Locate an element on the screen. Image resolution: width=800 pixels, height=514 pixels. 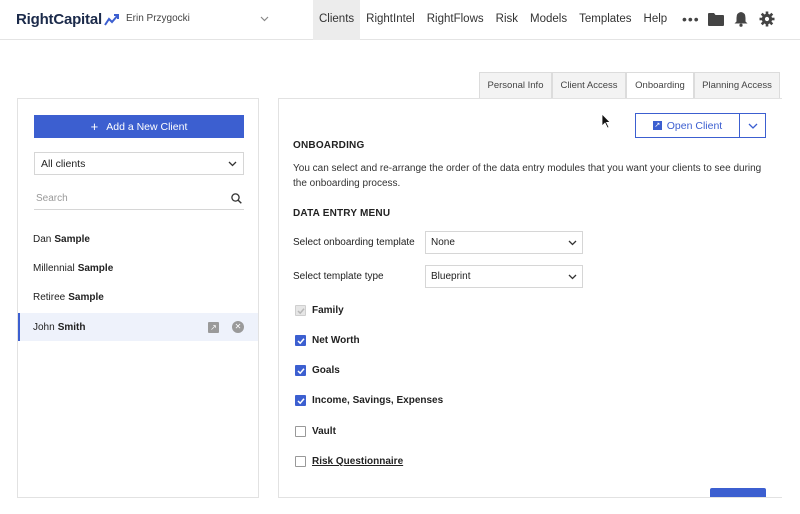
gear-icon is located at coordinates (767, 19).